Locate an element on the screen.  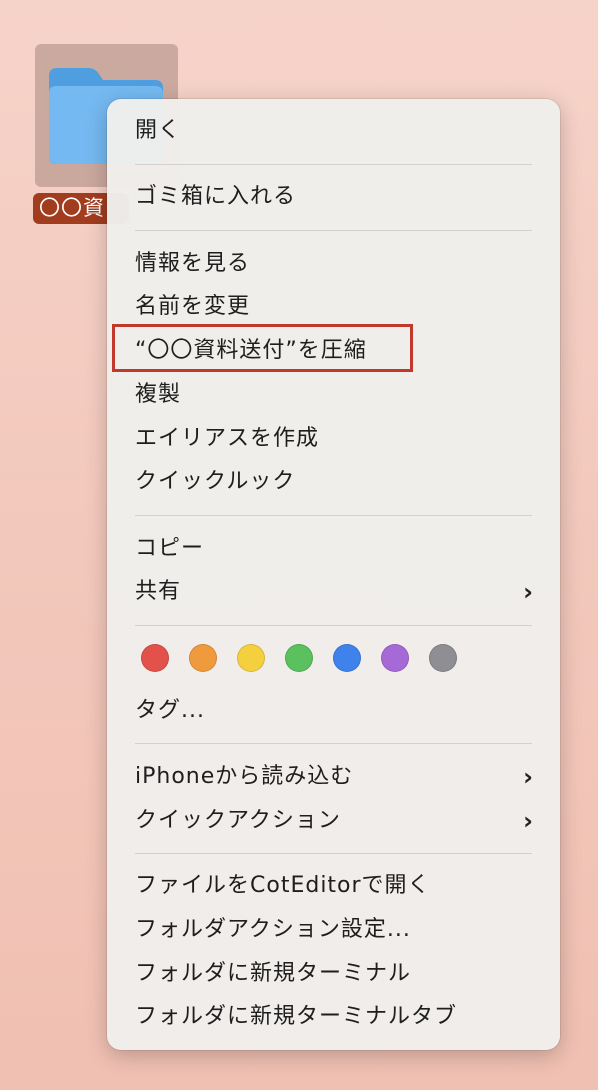
menu-item-import-from-iphone-label: iPhoneから読み込む is located at coordinates (244, 776).